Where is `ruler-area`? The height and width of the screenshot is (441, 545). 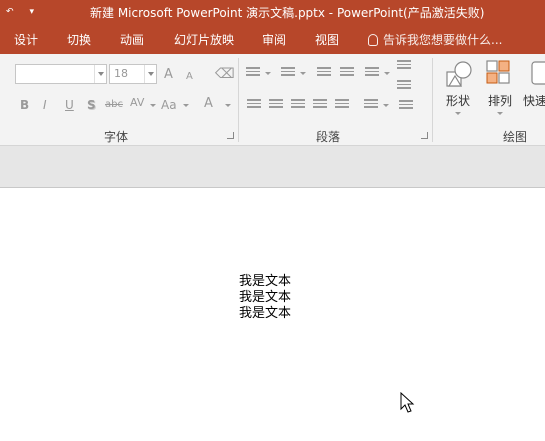
ruler-area is located at coordinates (272, 167).